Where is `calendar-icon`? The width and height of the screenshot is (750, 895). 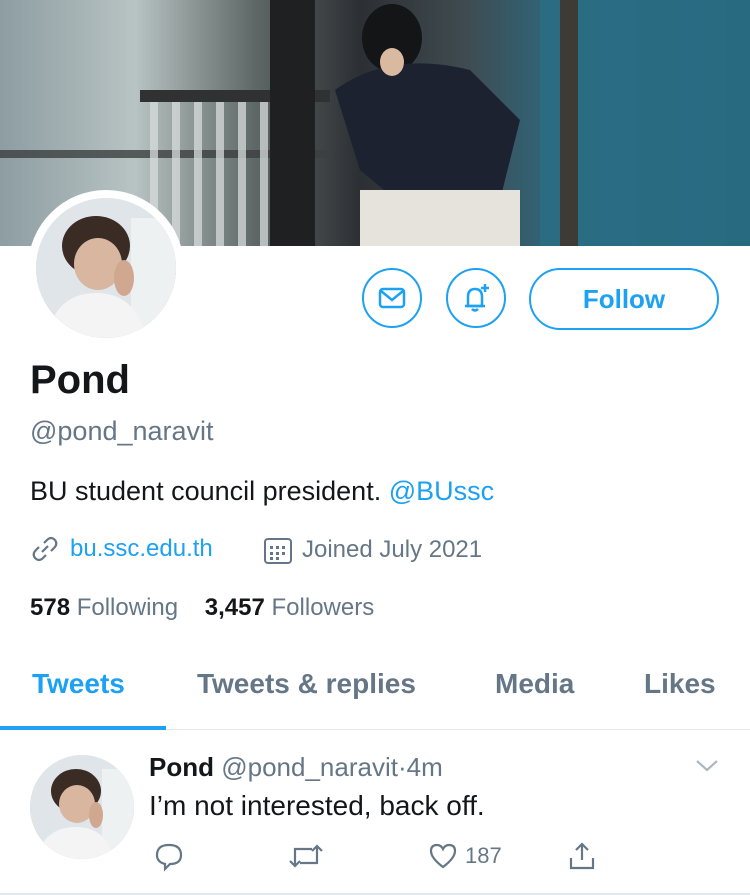
calendar-icon is located at coordinates (278, 551).